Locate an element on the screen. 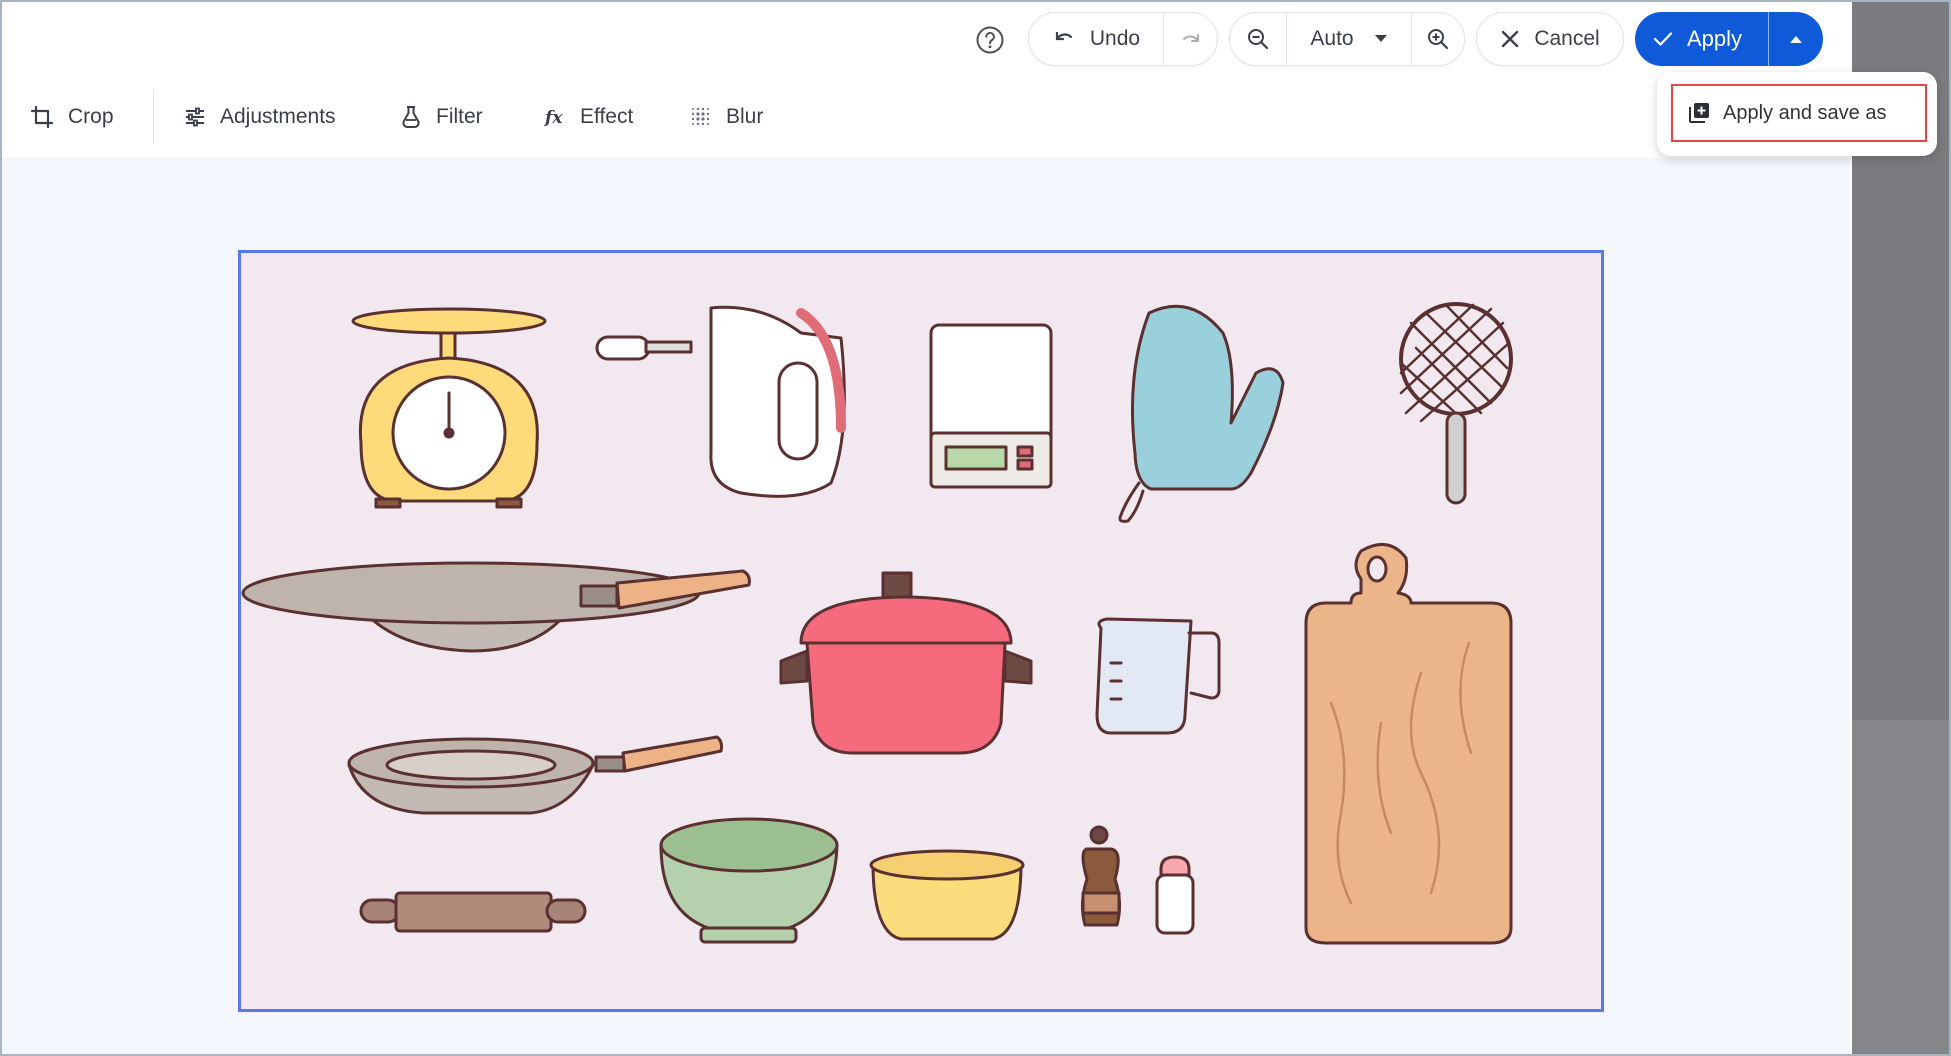  fx-icon: fx is located at coordinates (553, 118).